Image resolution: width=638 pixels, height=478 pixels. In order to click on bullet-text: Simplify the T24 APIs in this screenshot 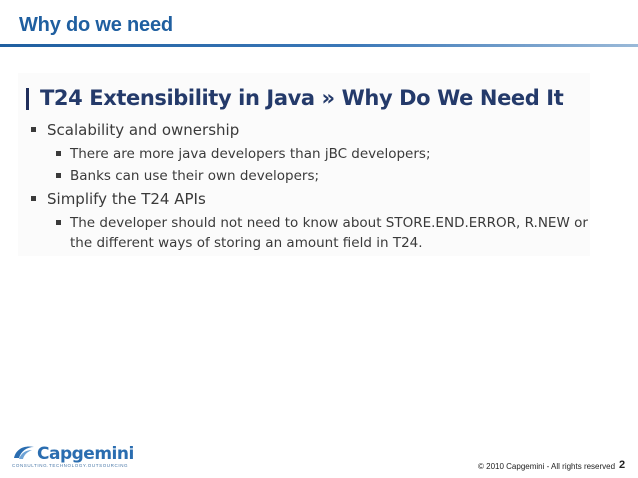, I will do `click(126, 199)`.